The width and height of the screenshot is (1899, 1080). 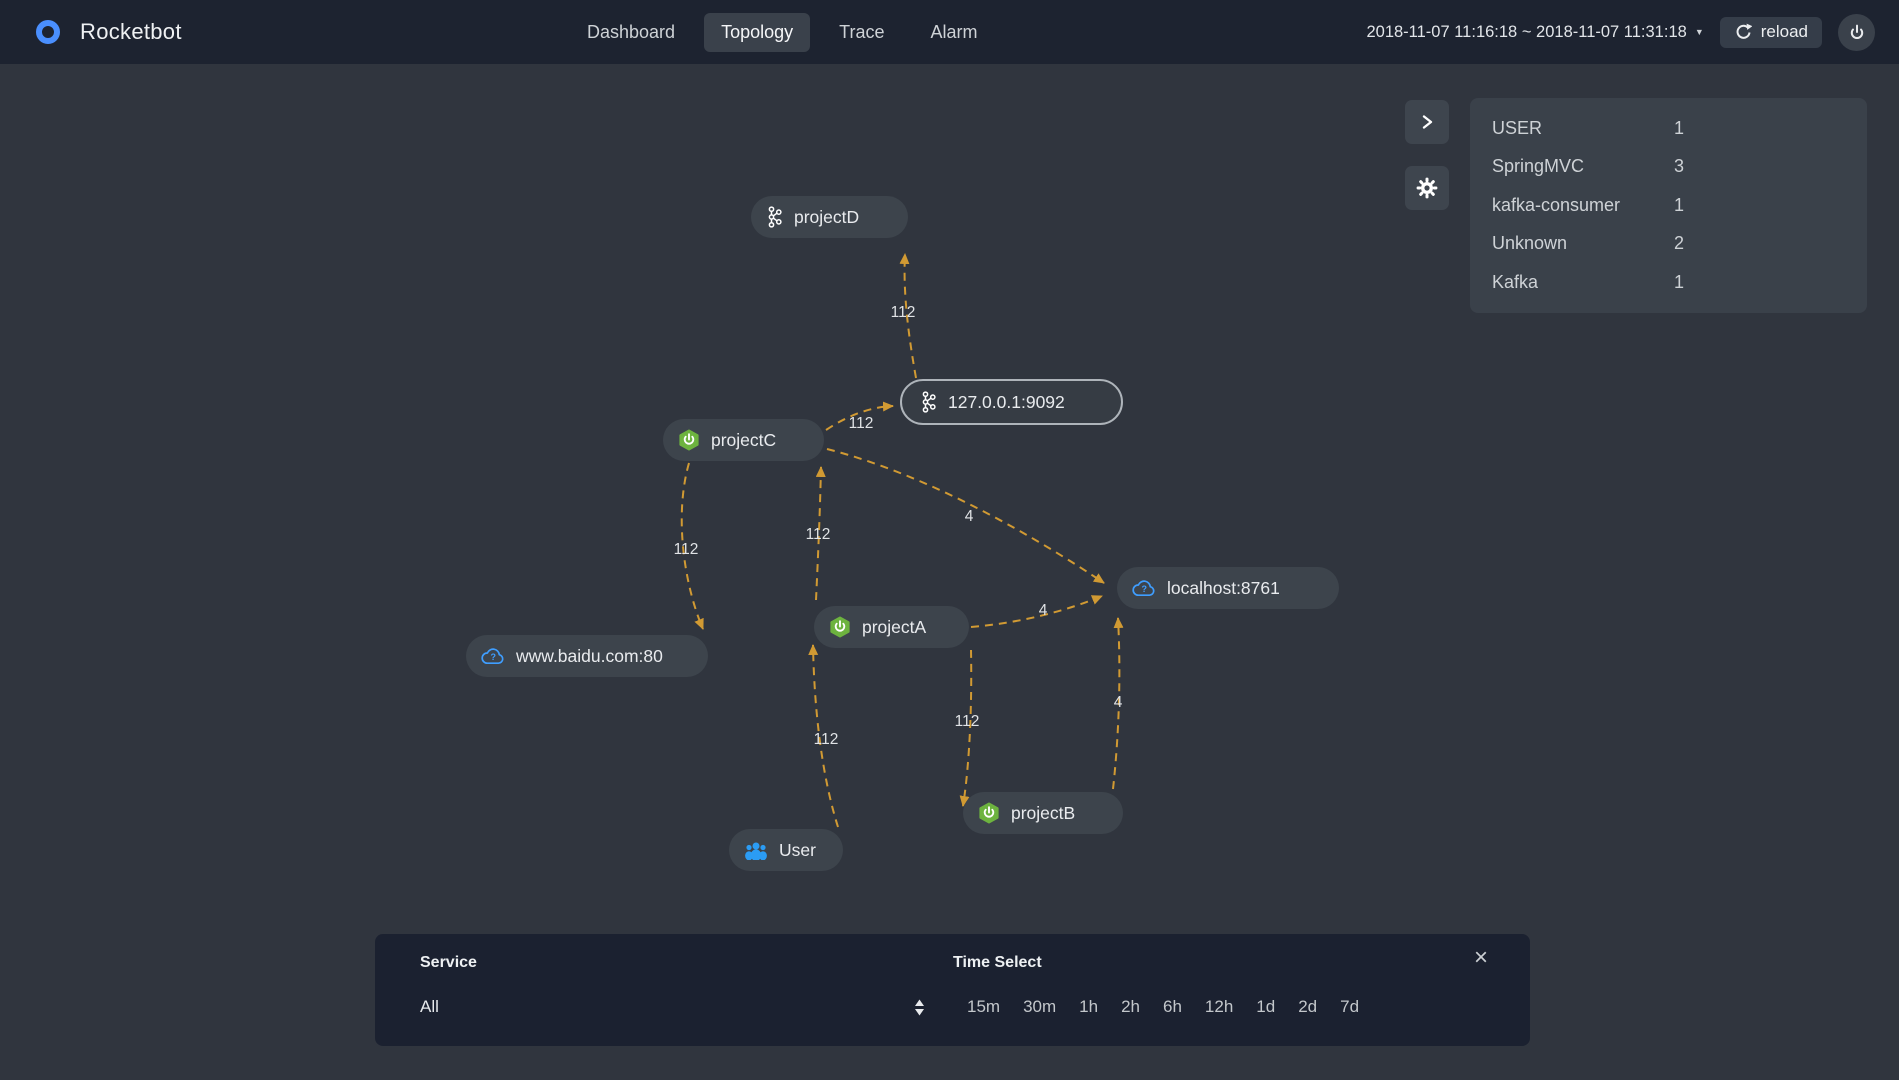 What do you see at coordinates (1088, 1007) in the screenshot?
I see `time-option-1h: 1h` at bounding box center [1088, 1007].